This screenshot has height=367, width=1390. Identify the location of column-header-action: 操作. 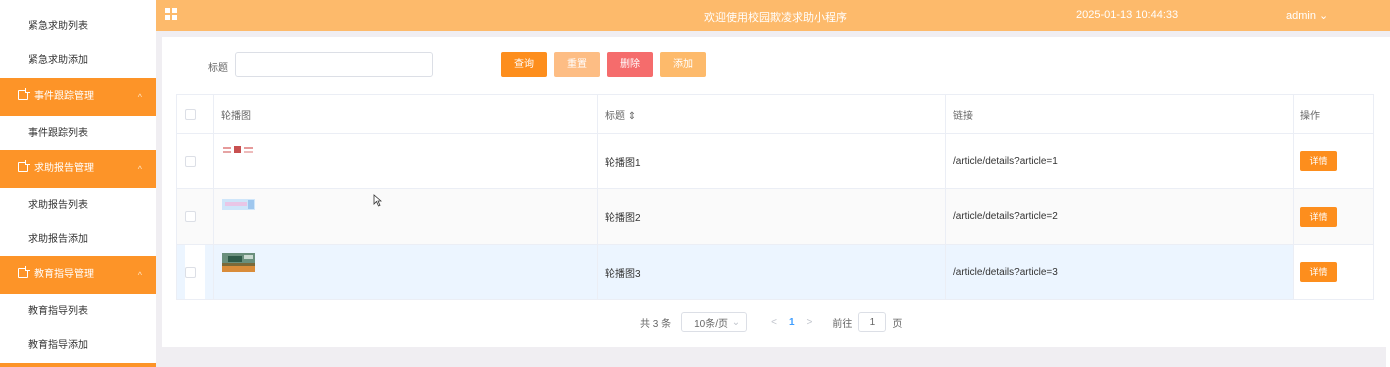
(1333, 114).